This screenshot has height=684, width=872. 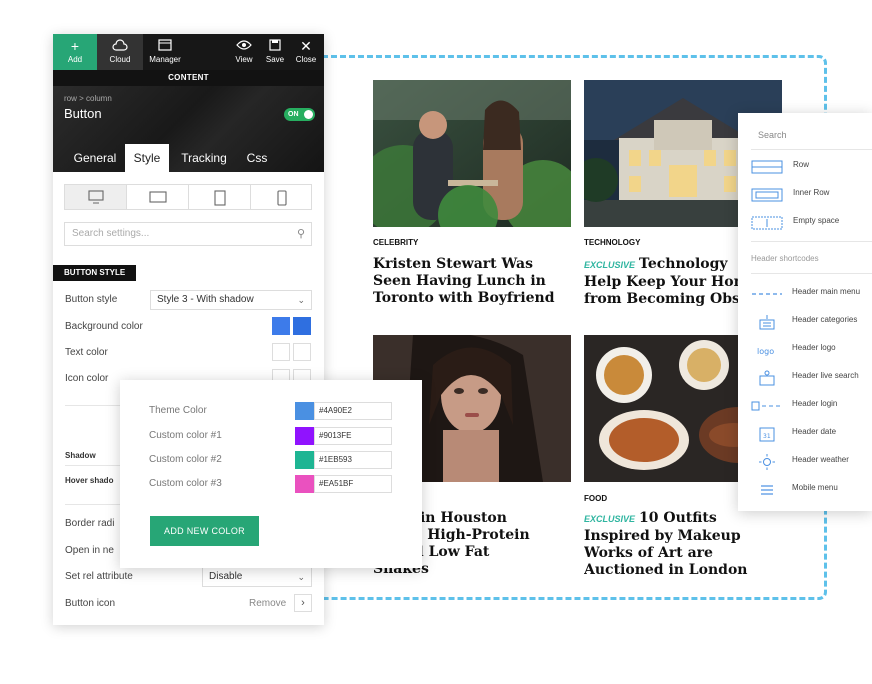 I want to click on text-color-swatch, so click(x=281, y=352).